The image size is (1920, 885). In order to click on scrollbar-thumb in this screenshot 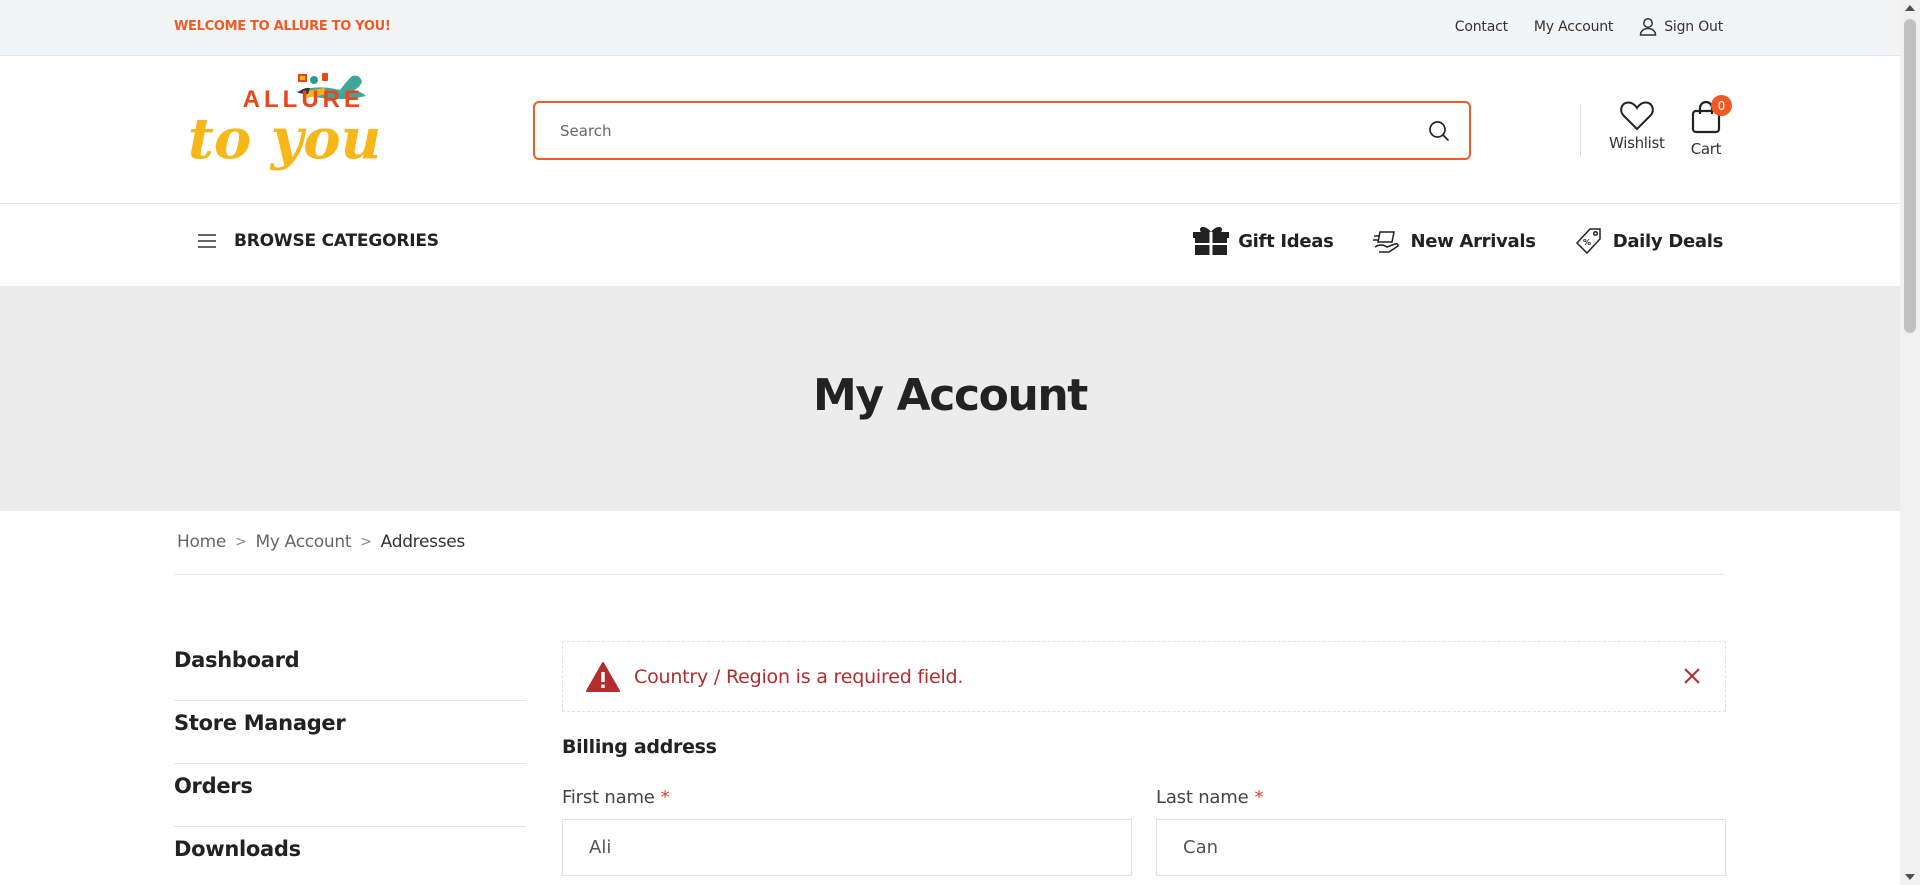, I will do `click(1910, 176)`.